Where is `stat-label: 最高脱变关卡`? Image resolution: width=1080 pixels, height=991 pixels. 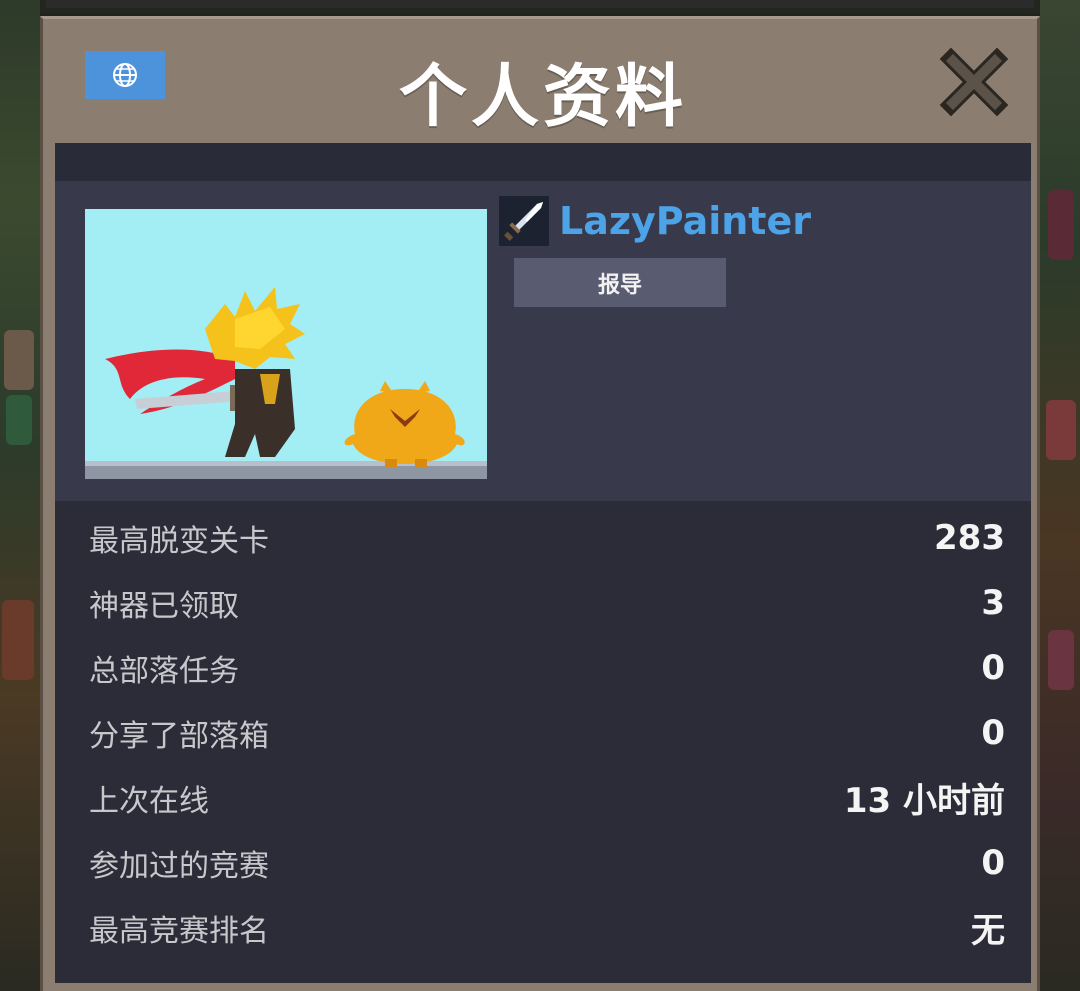 stat-label: 最高脱变关卡 is located at coordinates (179, 541).